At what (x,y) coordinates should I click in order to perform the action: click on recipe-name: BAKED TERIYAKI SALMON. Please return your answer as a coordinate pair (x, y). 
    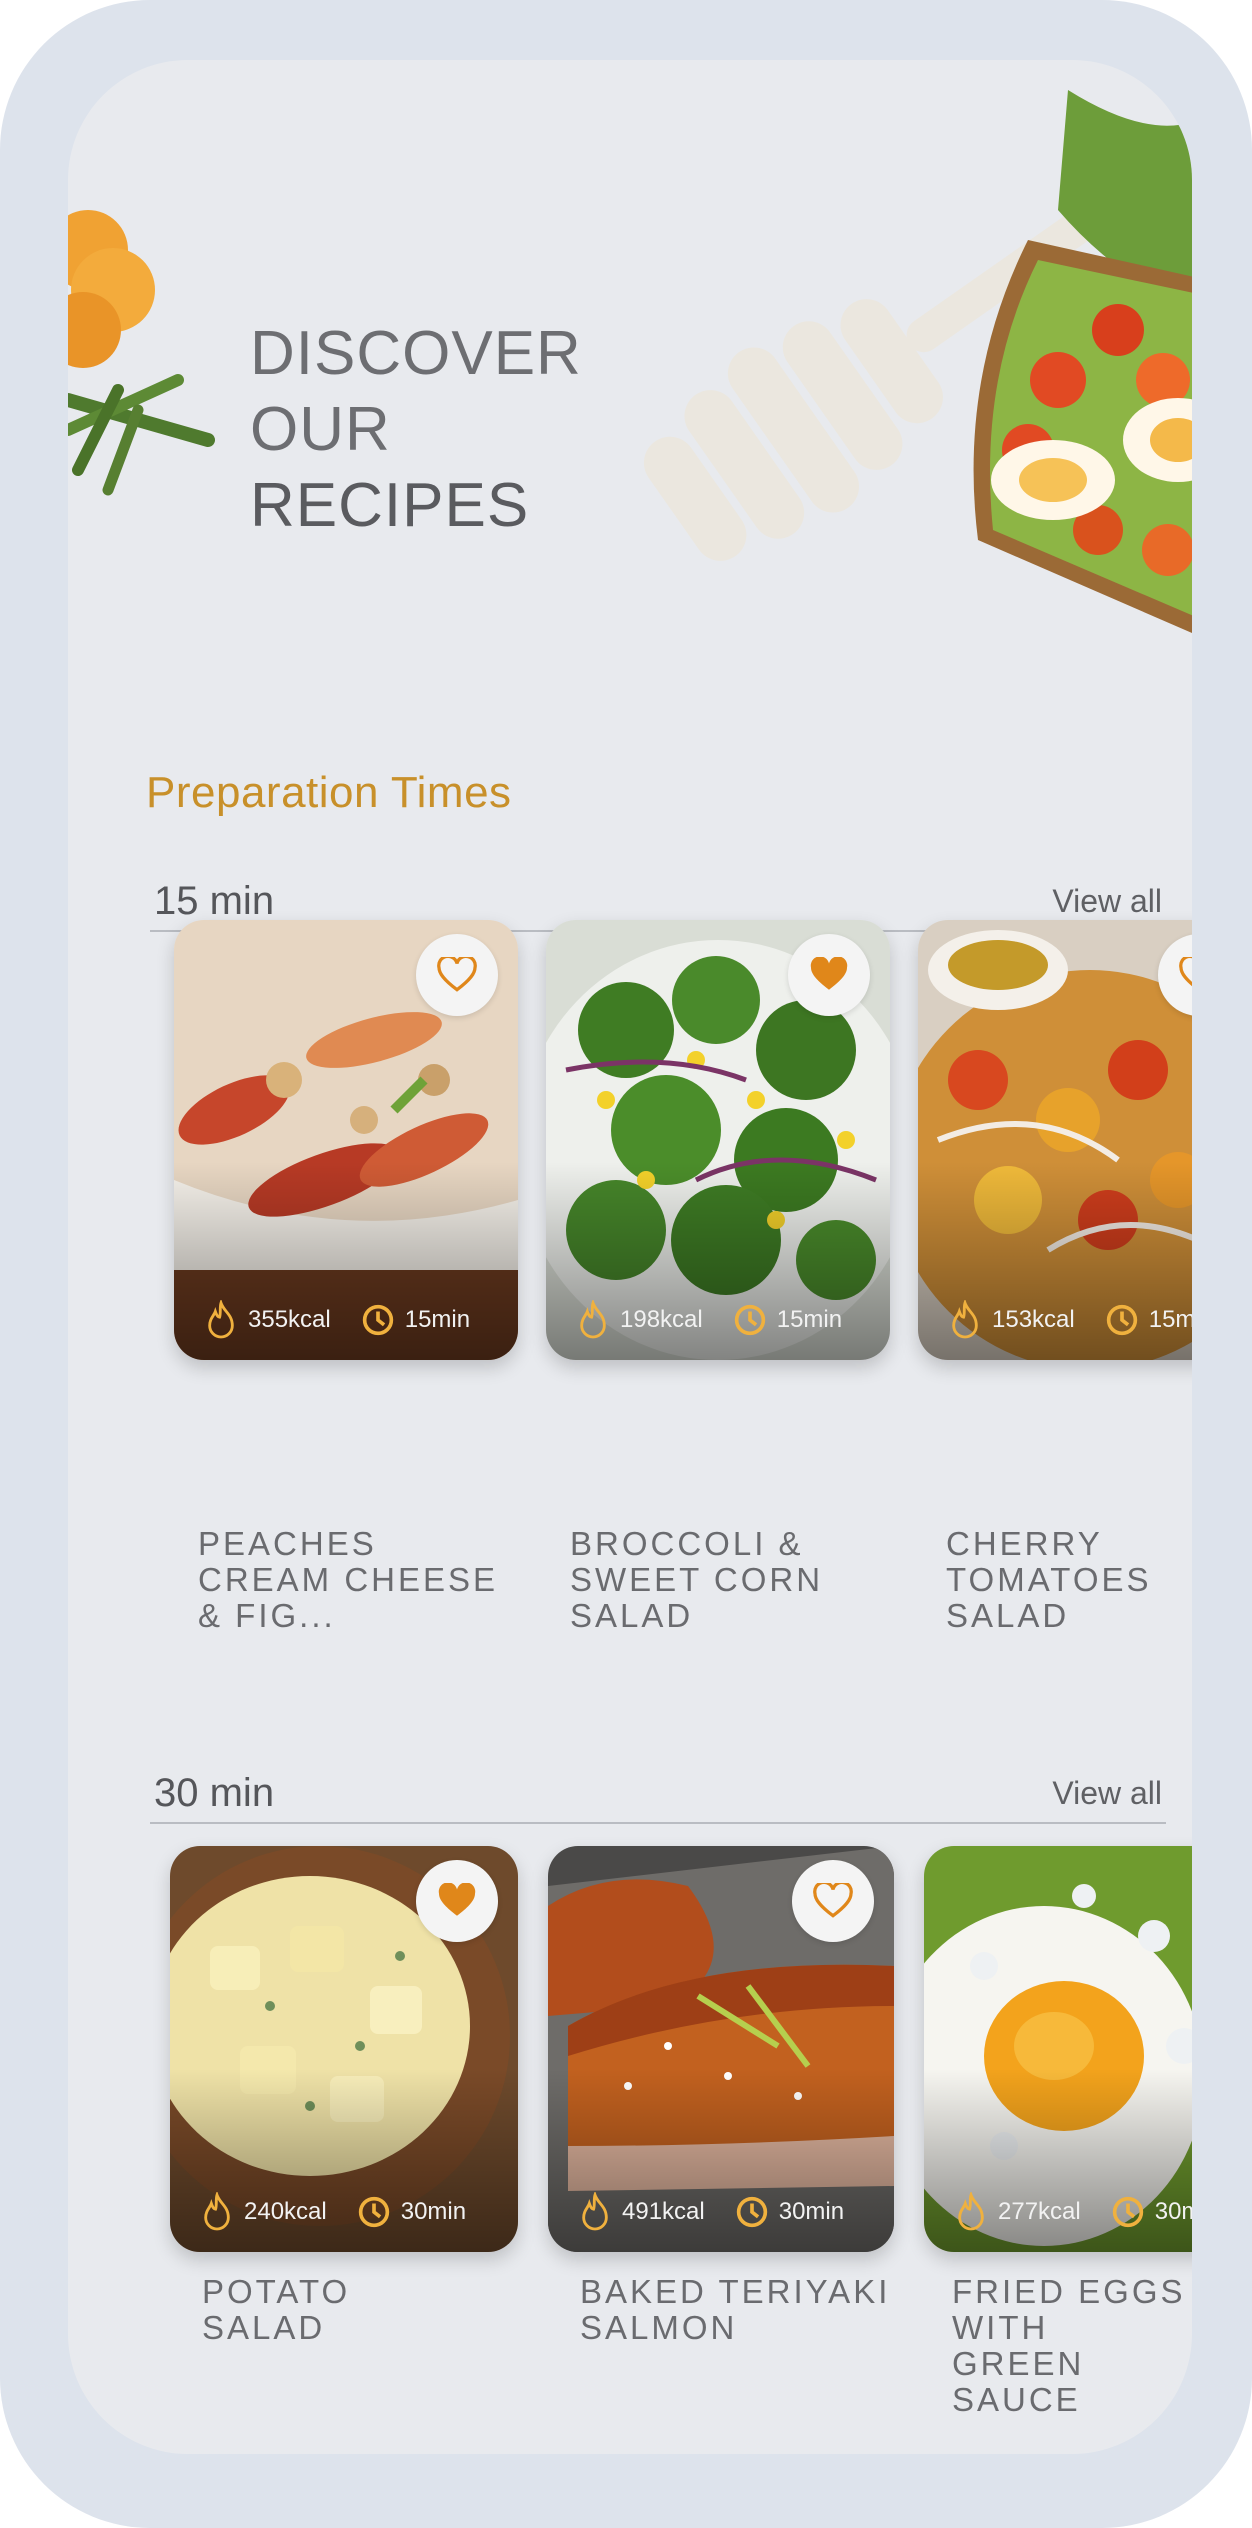
    Looking at the image, I should click on (735, 2310).